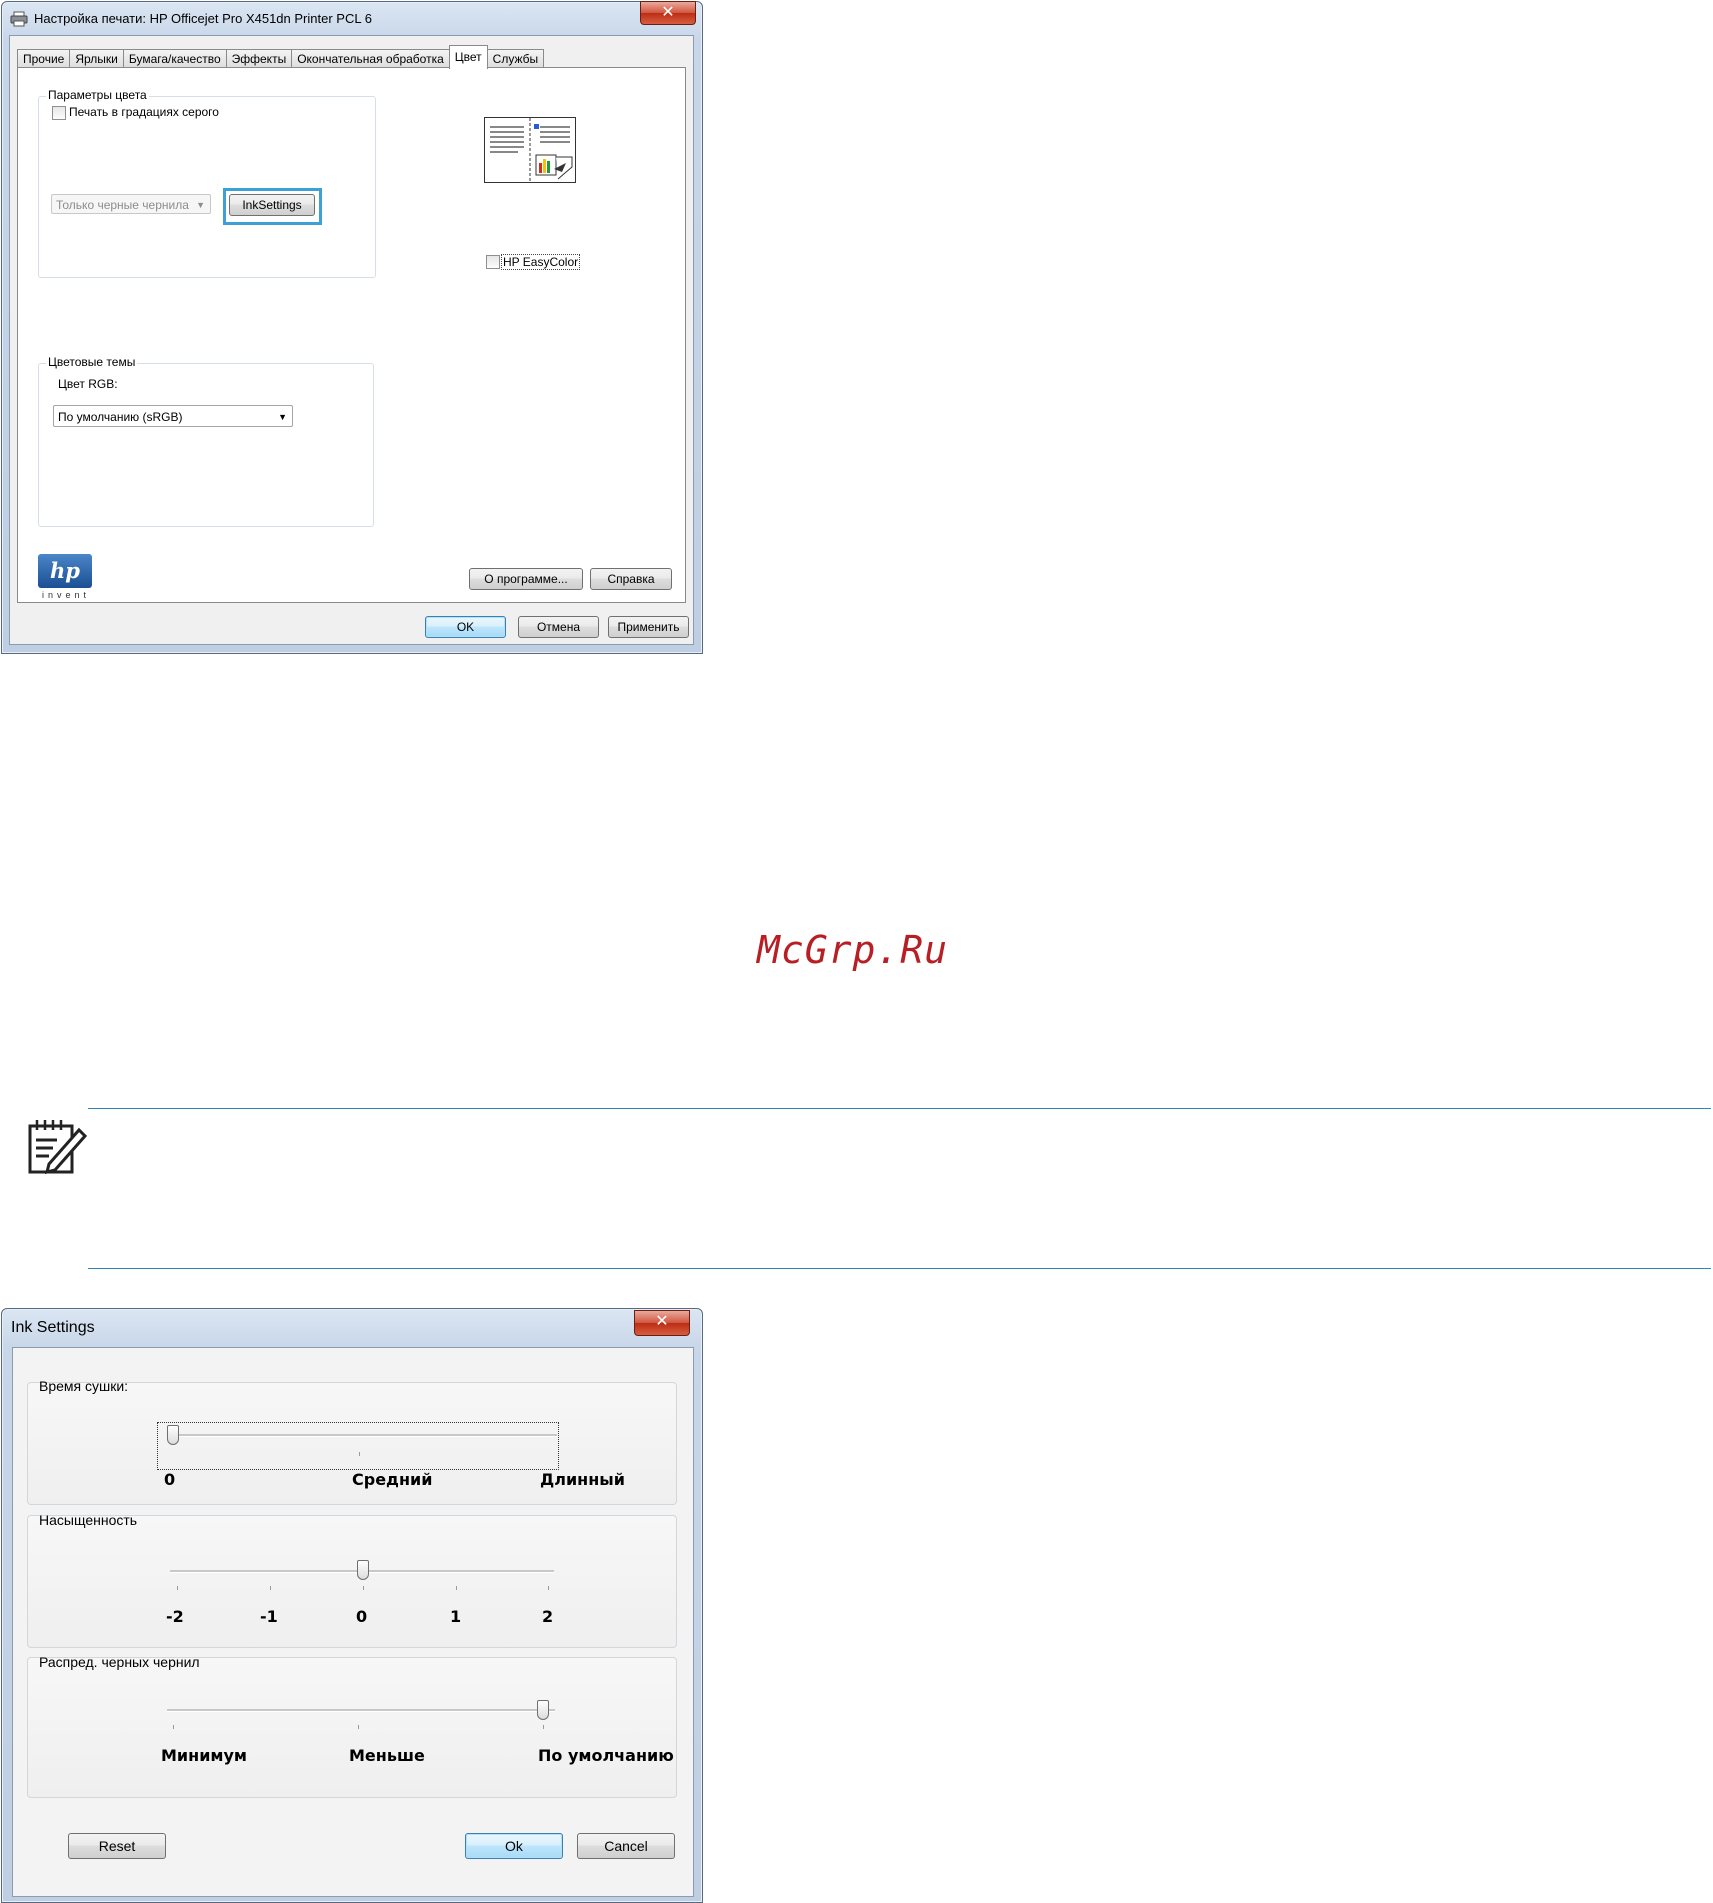 This screenshot has width=1713, height=1903. Describe the element at coordinates (173, 416) in the screenshot. I see `rgb-select: По умолчанию (sRGB) ▼` at that location.